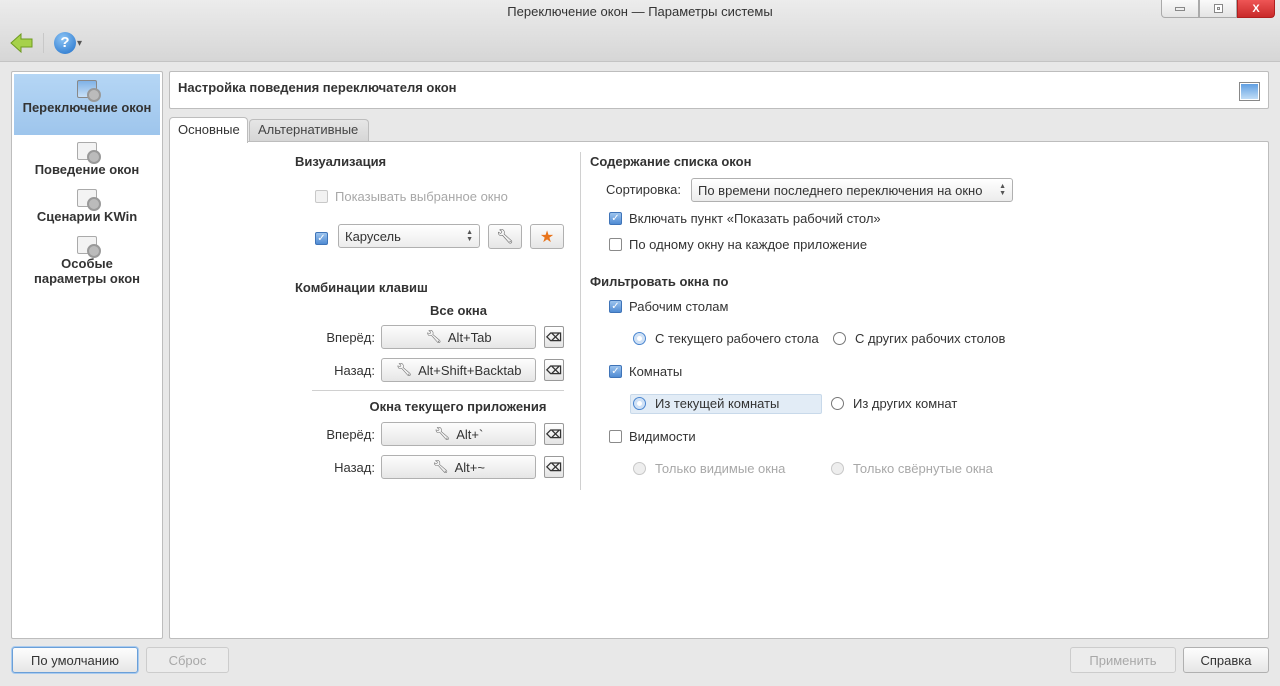 The width and height of the screenshot is (1280, 686). Describe the element at coordinates (309, 130) in the screenshot. I see `tab-alternative: Альтернативные` at that location.